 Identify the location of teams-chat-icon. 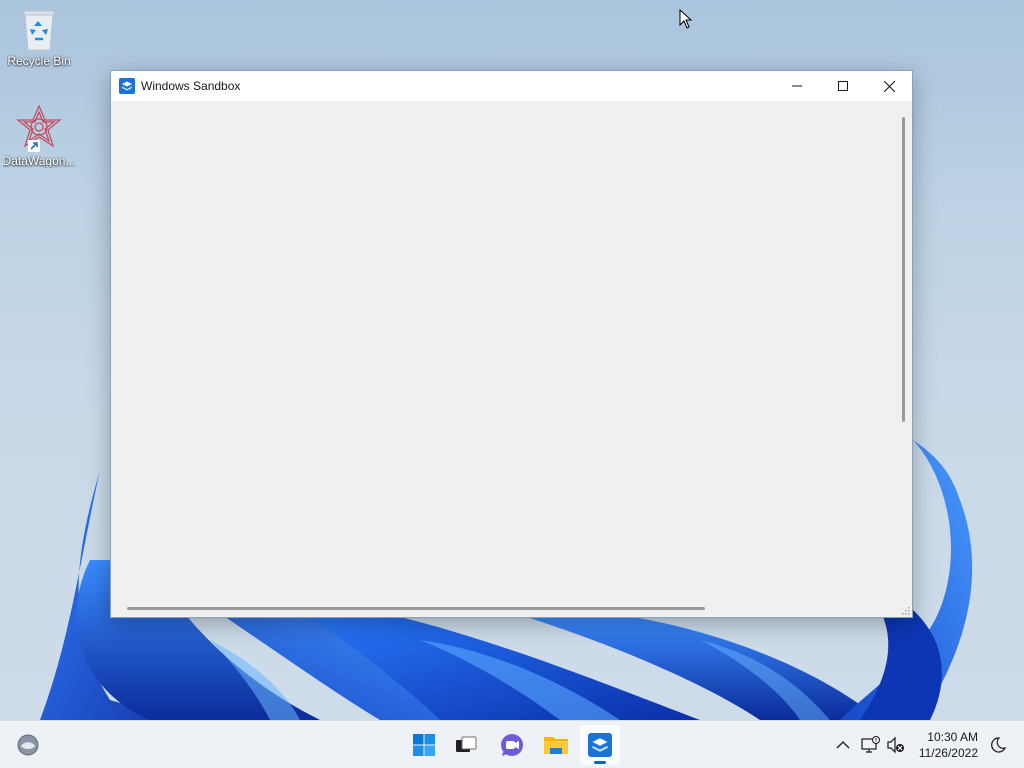
(512, 745).